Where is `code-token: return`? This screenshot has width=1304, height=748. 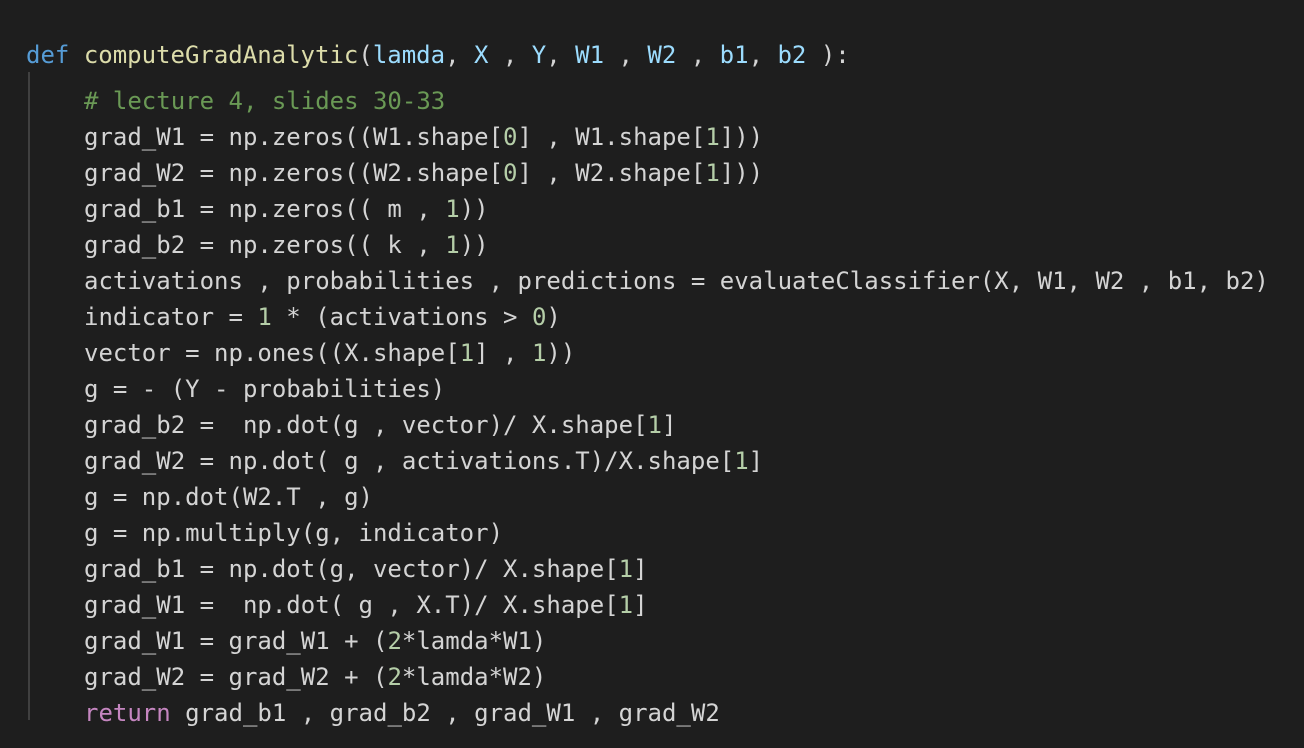 code-token: return is located at coordinates (127, 713).